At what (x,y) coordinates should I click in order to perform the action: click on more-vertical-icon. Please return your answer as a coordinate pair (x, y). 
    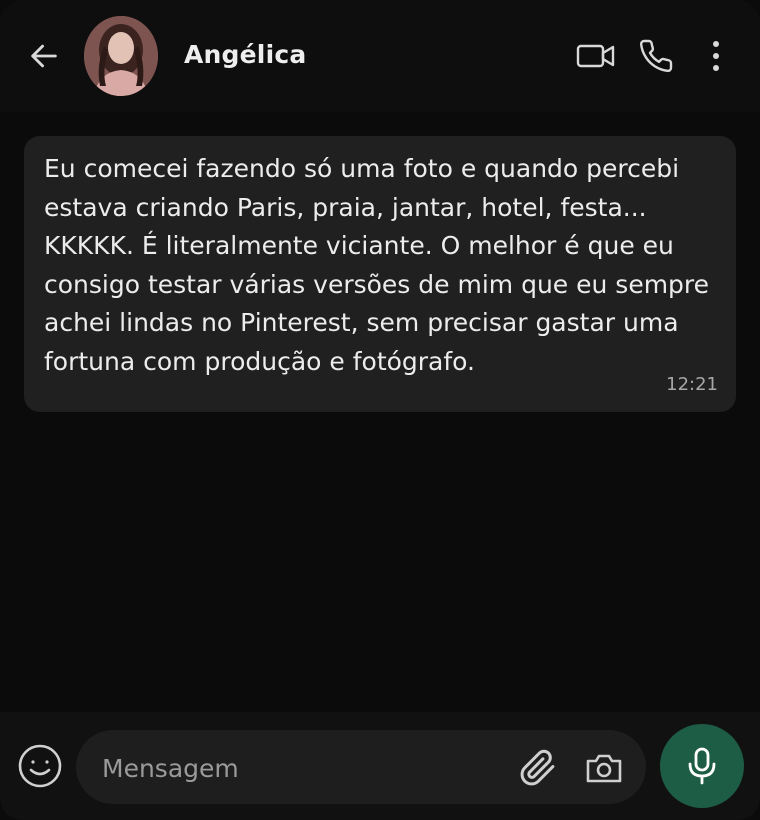
    Looking at the image, I should click on (716, 56).